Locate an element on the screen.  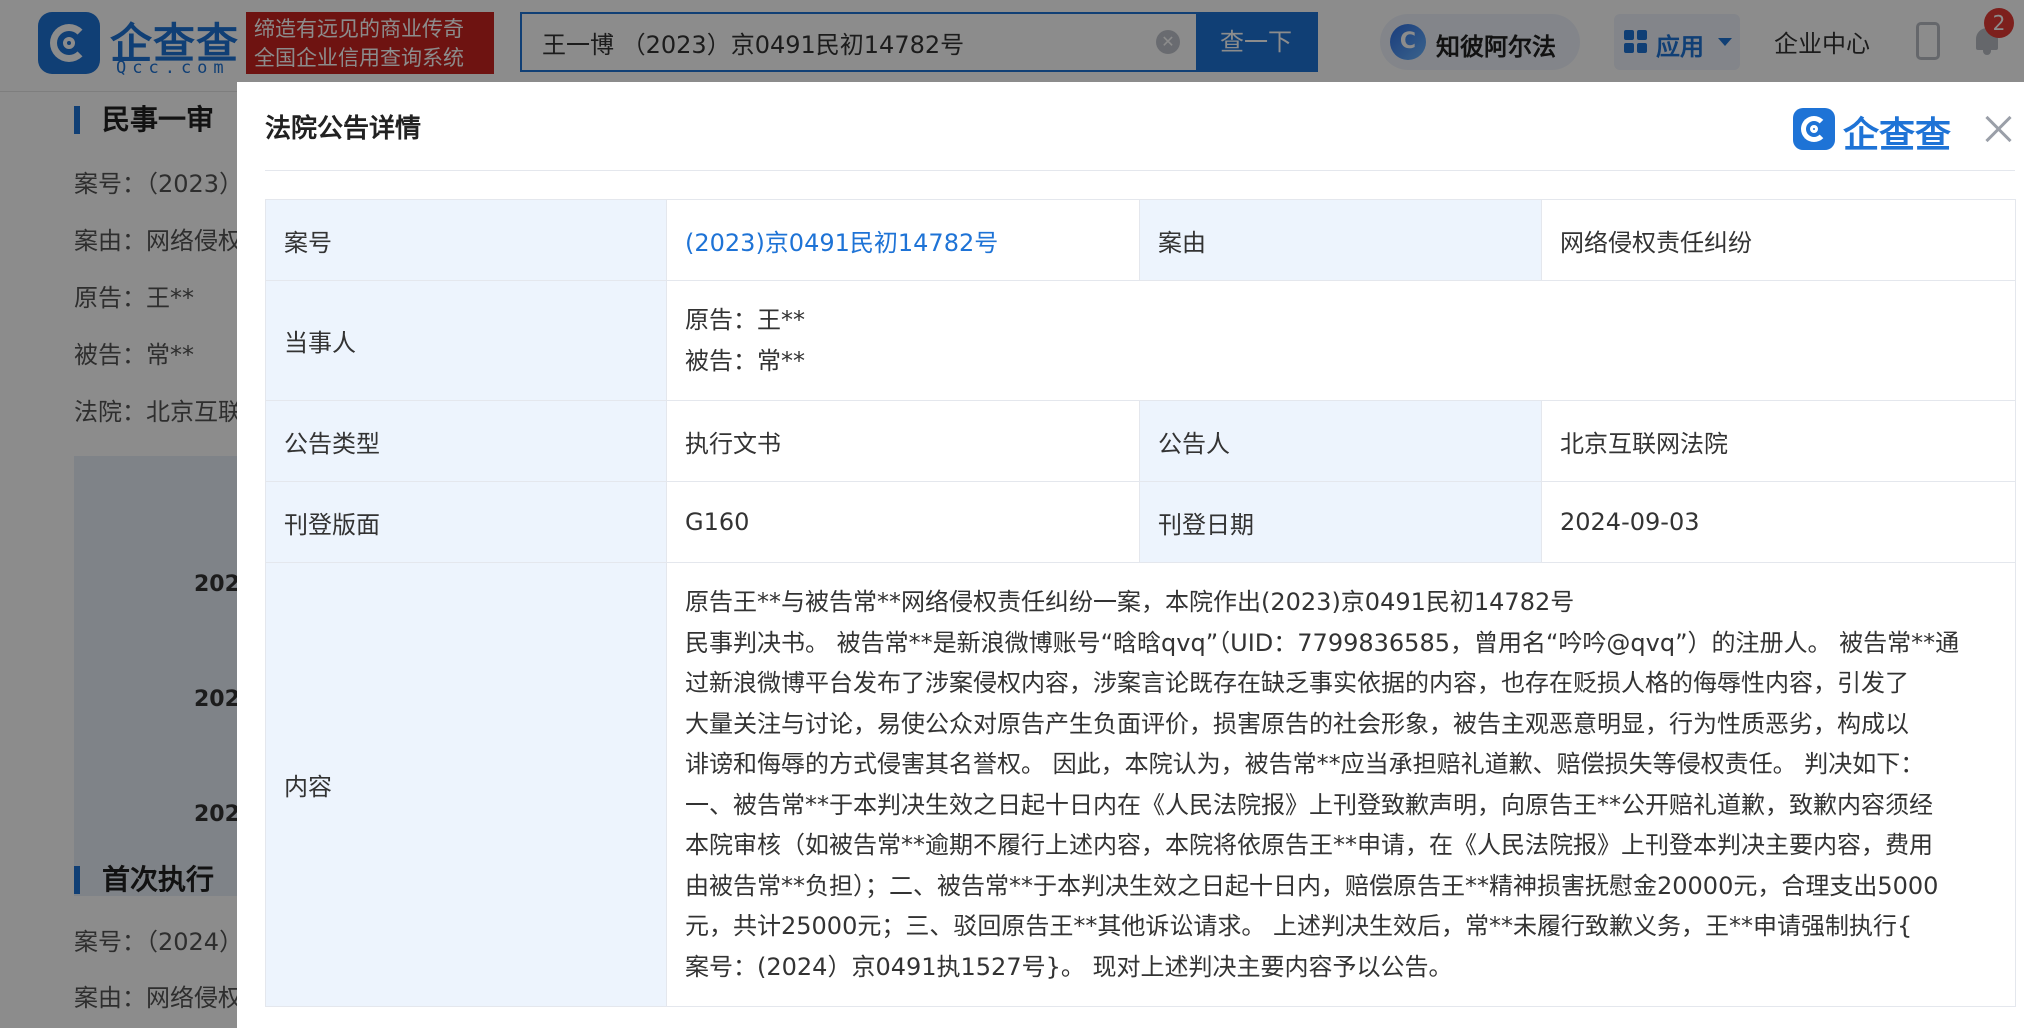
close-icon is located at coordinates (1998, 129).